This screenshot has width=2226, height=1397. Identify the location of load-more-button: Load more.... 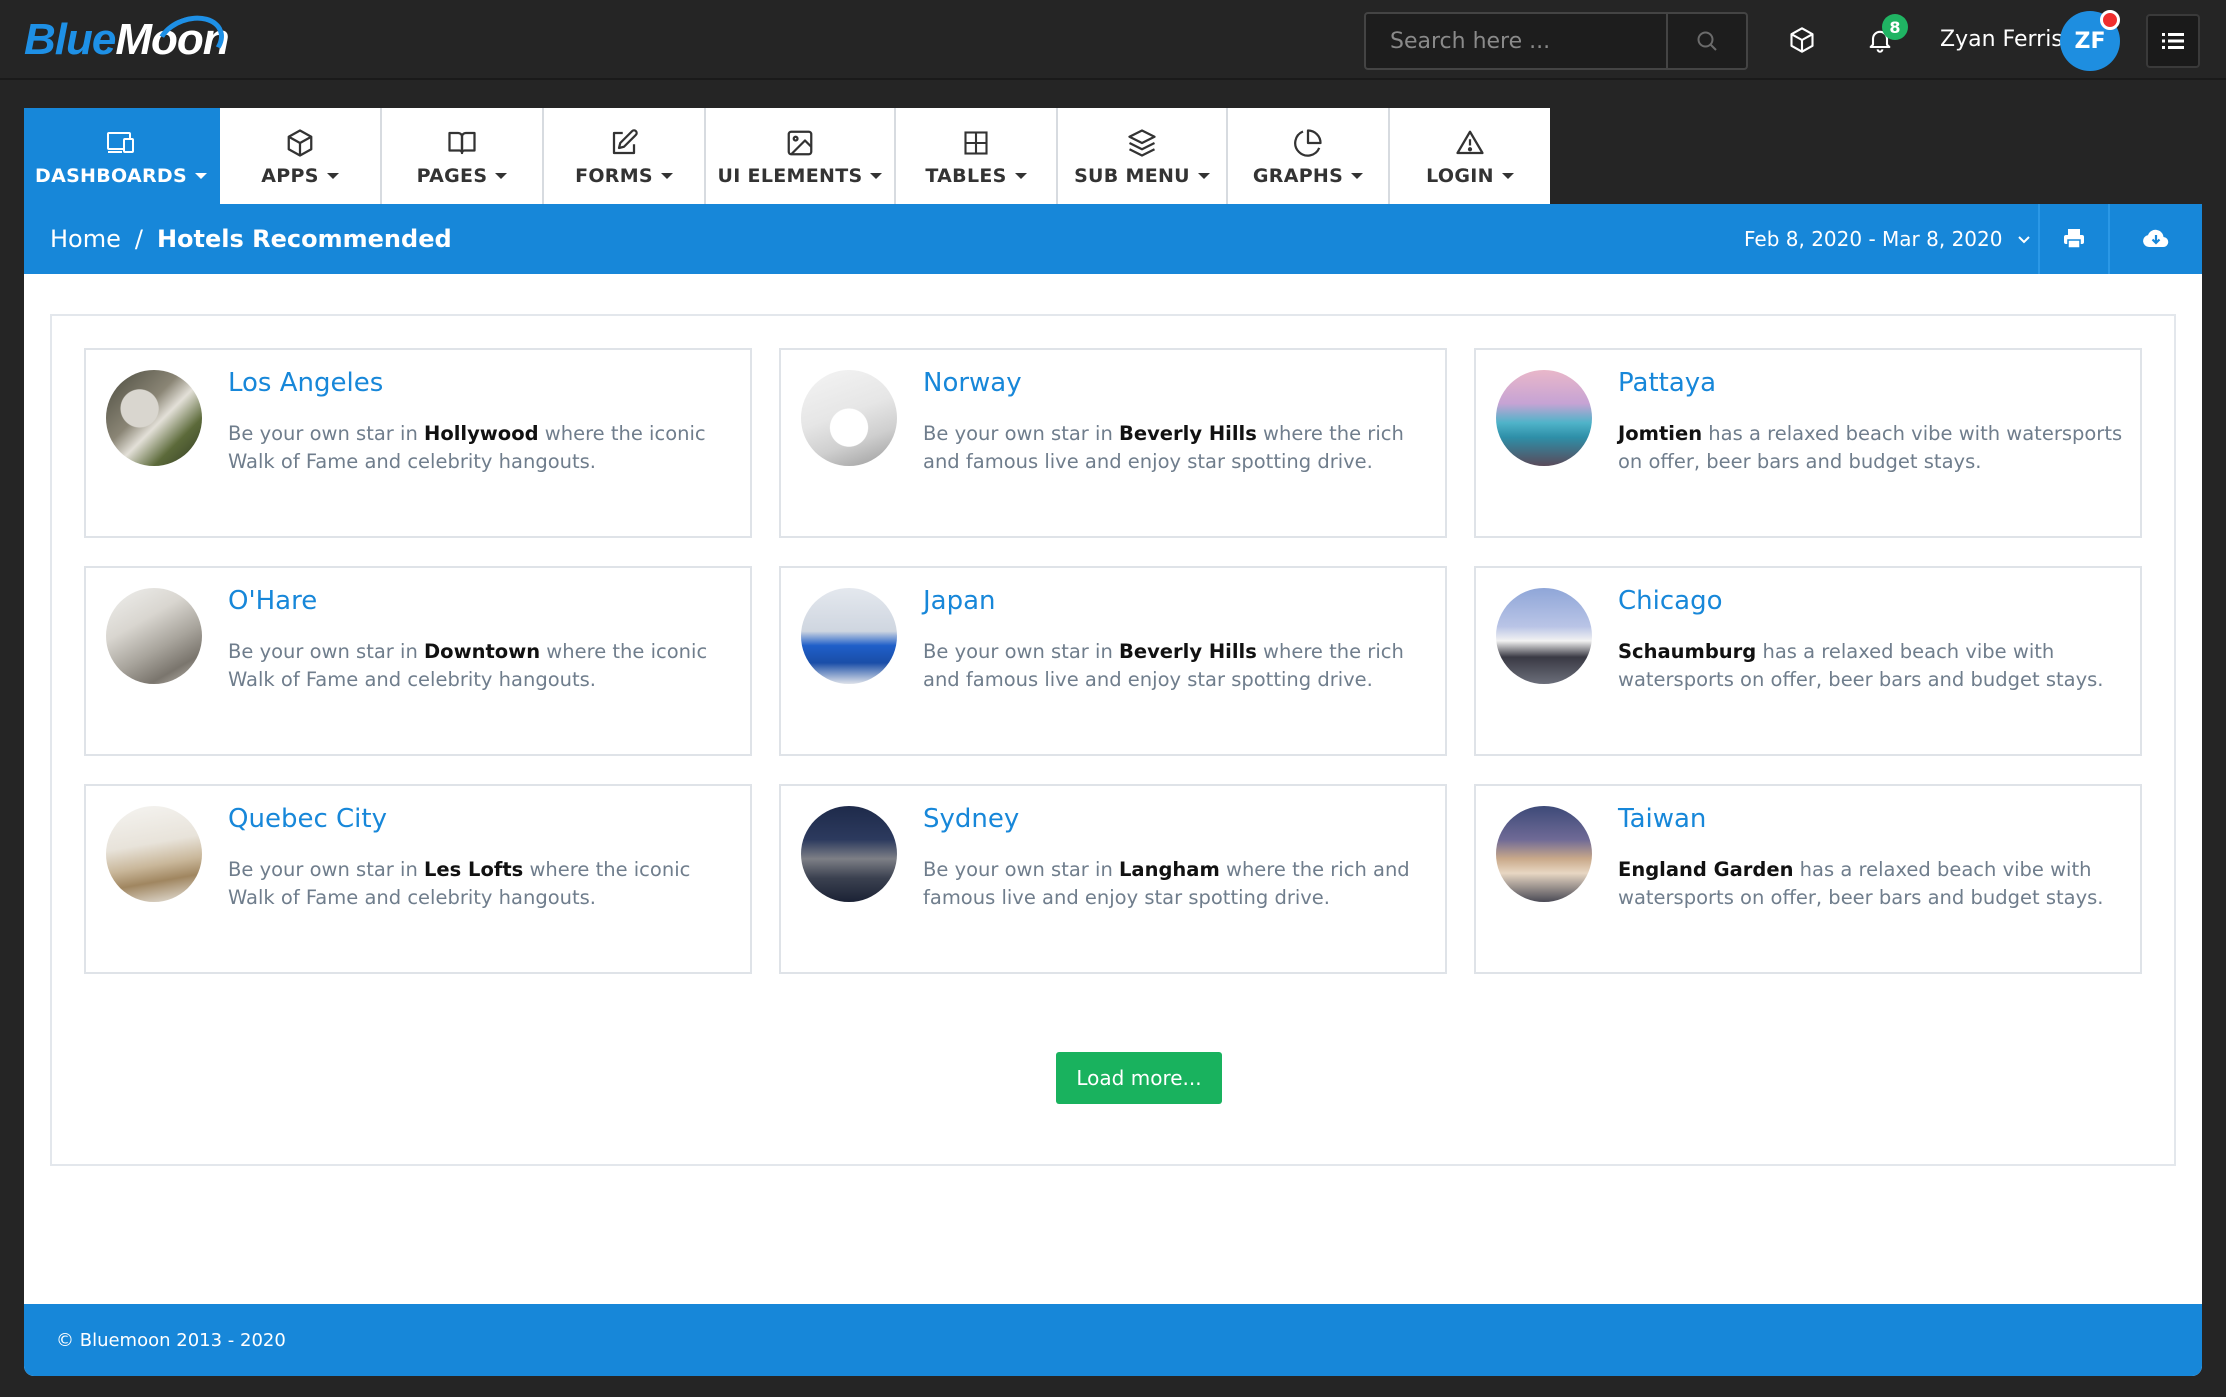
(1139, 1078).